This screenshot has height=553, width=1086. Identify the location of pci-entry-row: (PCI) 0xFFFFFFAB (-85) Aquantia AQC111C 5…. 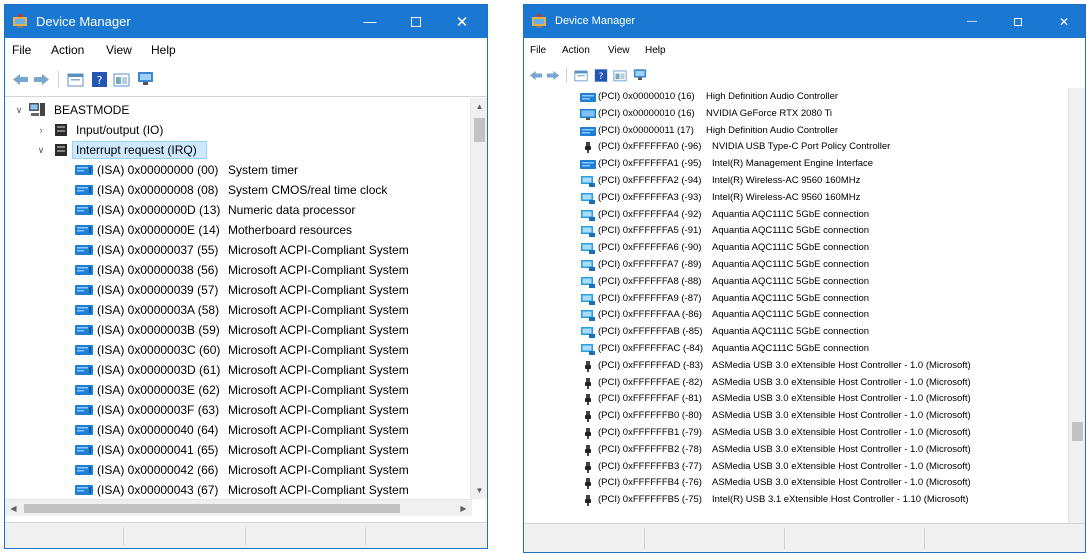
(796, 332).